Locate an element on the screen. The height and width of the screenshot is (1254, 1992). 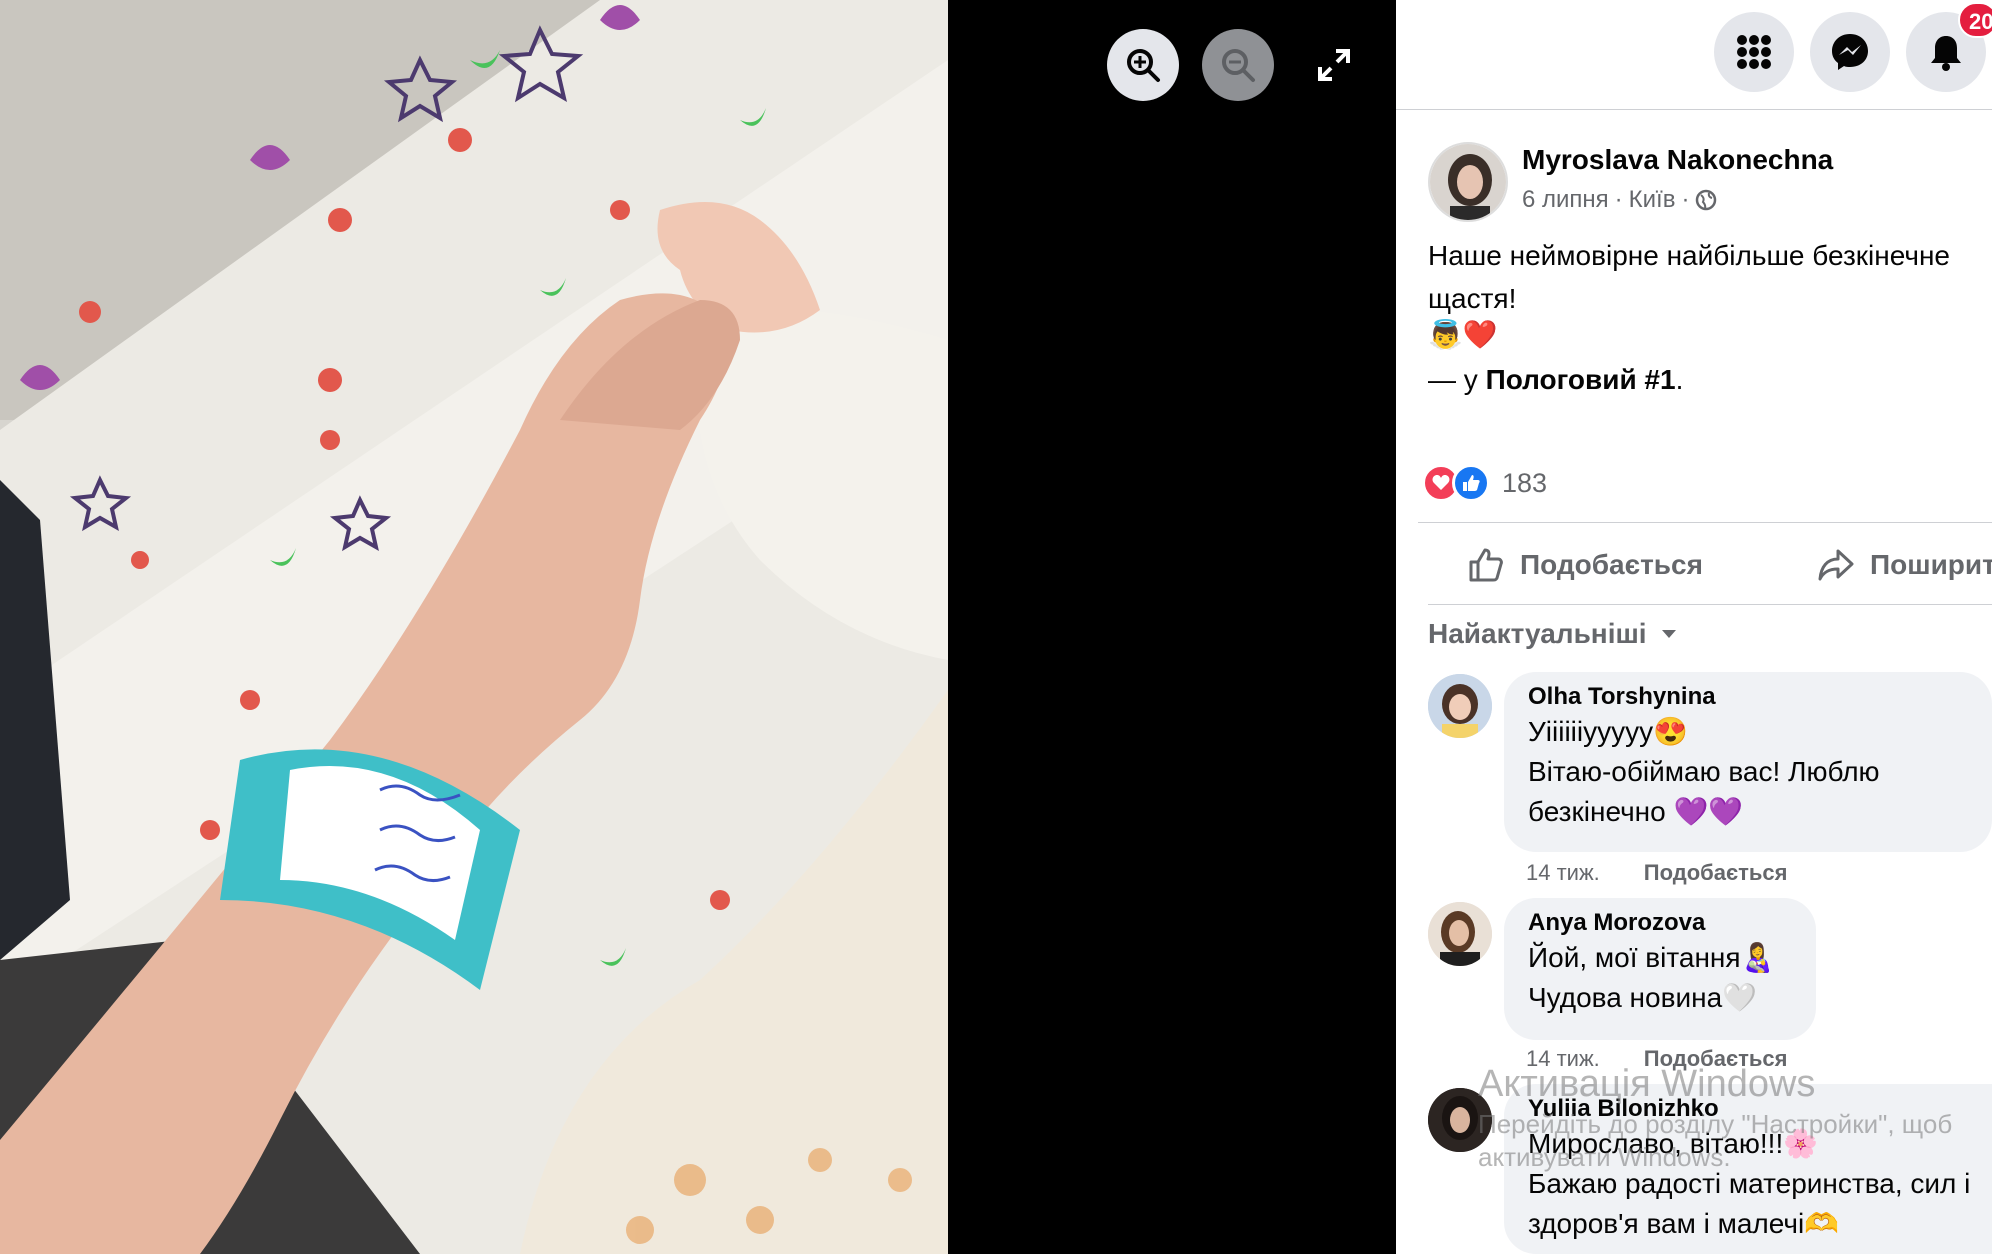
post-location: — у Пологовий #1. is located at coordinates (1555, 380).